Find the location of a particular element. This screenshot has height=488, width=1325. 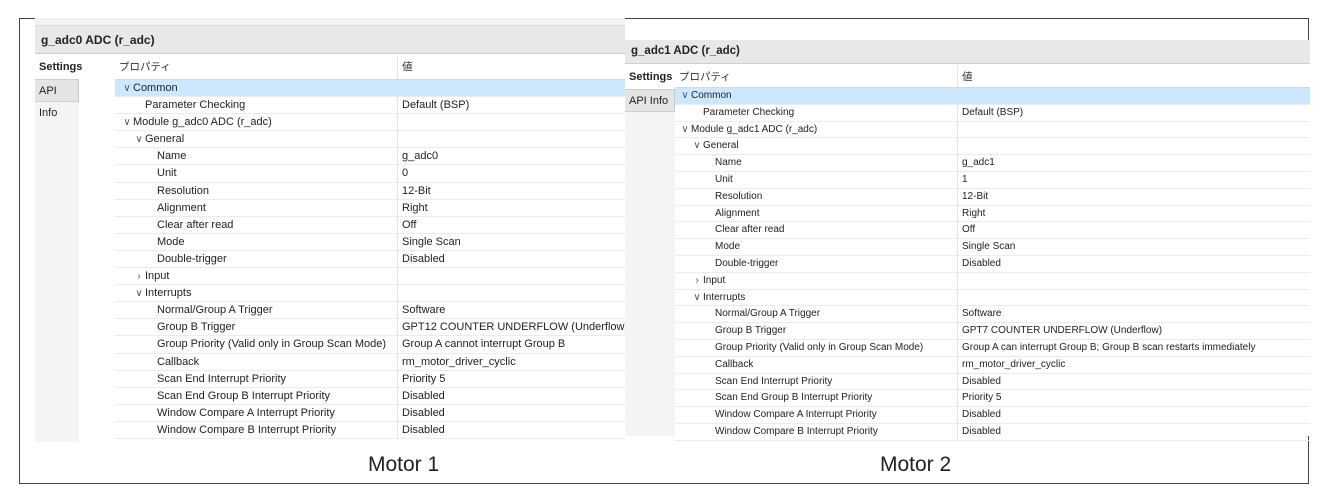

property-value-cell: g_adc1 is located at coordinates (1134, 163).